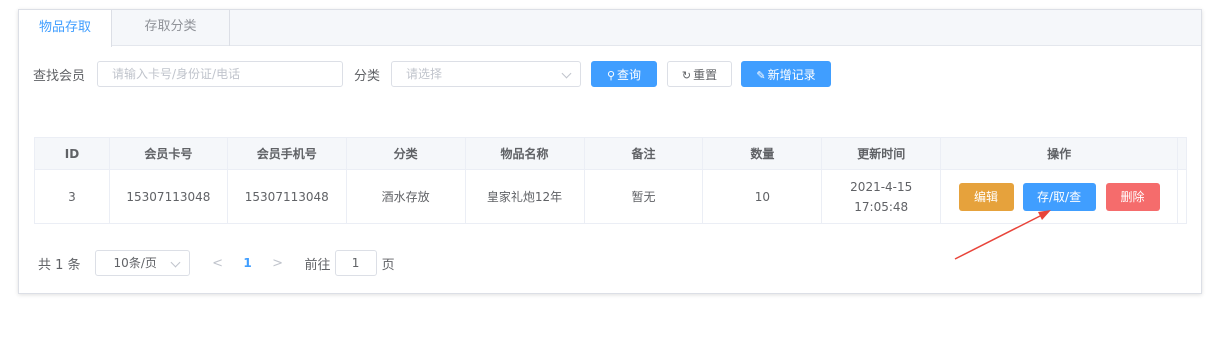 The image size is (1219, 345). I want to click on prev-page-button: <, so click(218, 263).